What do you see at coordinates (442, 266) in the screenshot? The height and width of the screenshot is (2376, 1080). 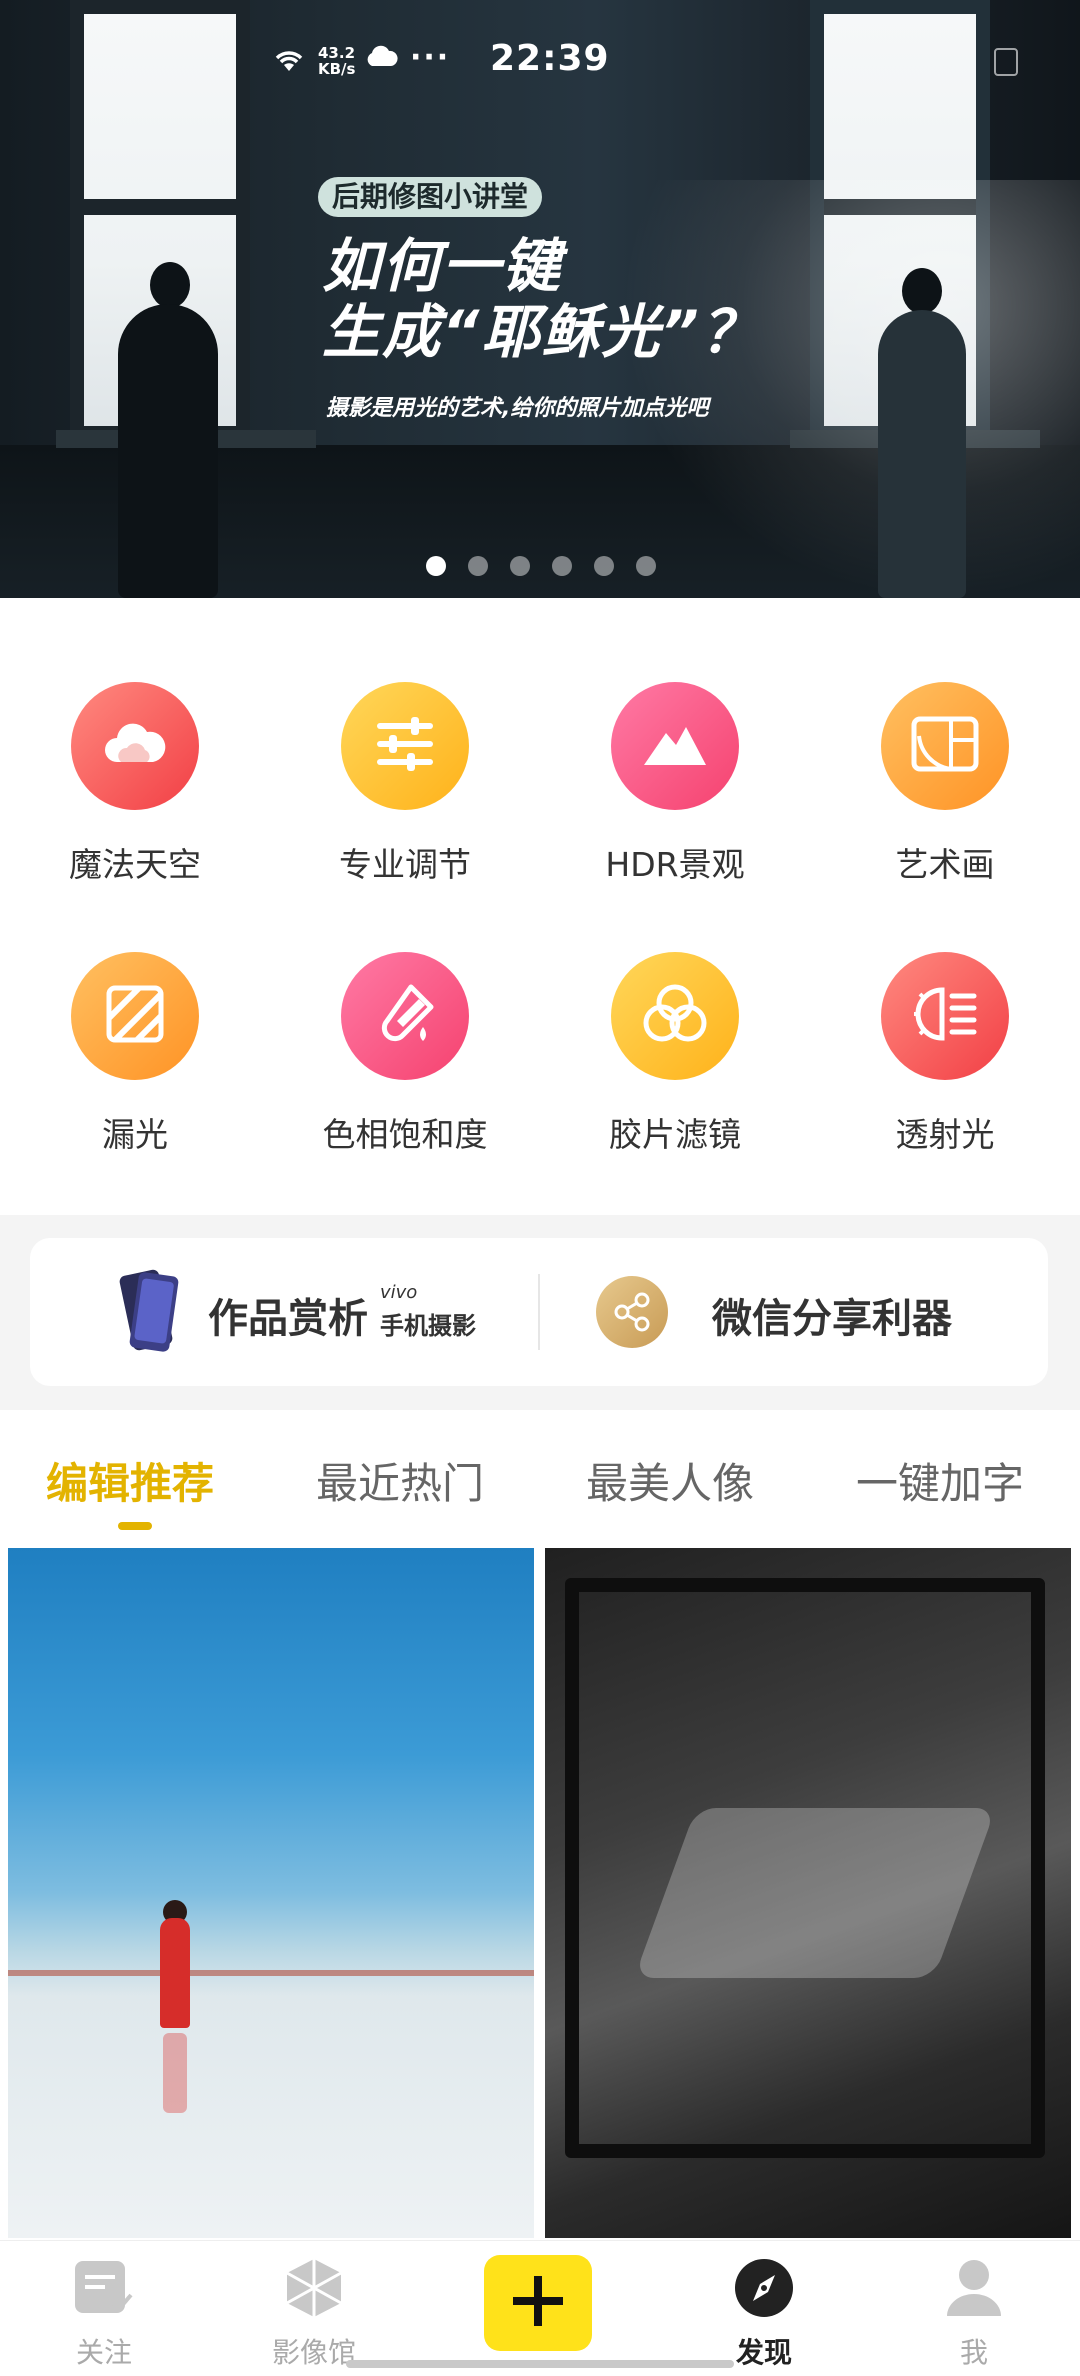 I see `banner-title-line1: 如何一键` at bounding box center [442, 266].